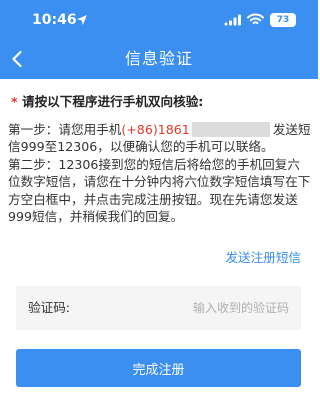  What do you see at coordinates (158, 58) in the screenshot?
I see `page-title: 信息验证` at bounding box center [158, 58].